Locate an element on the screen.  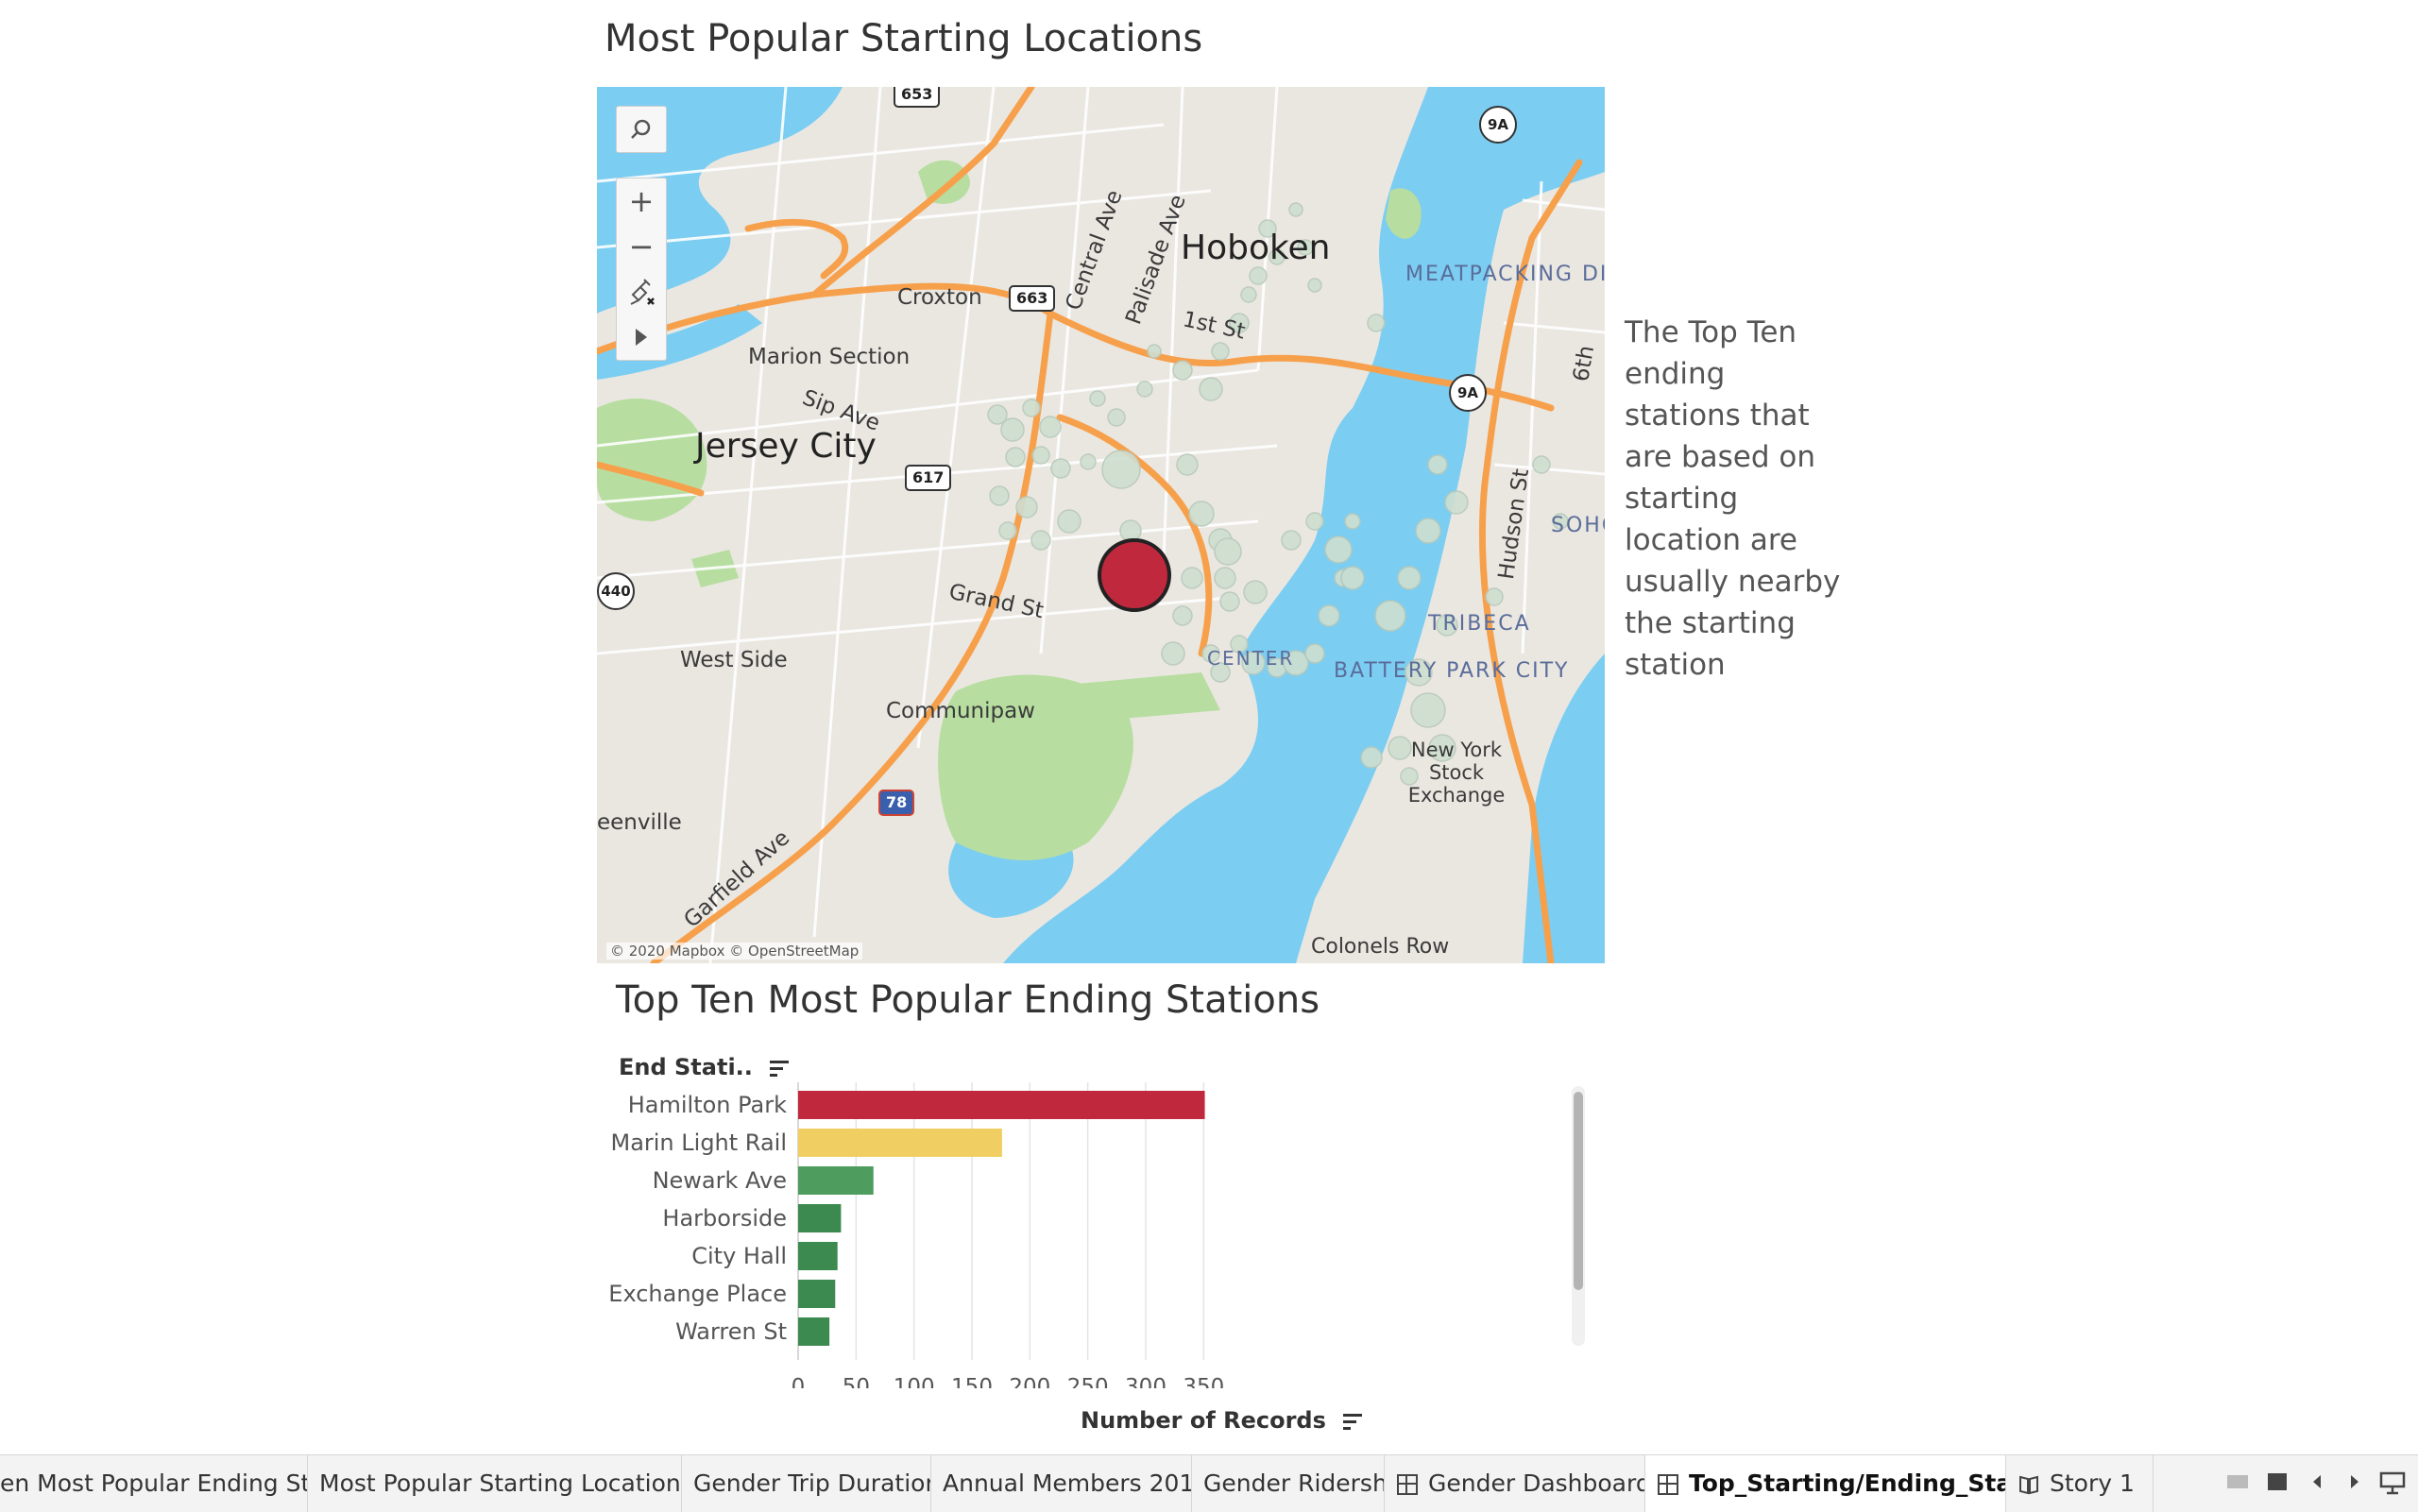
map-label-communipaw: Communipaw is located at coordinates (961, 711).